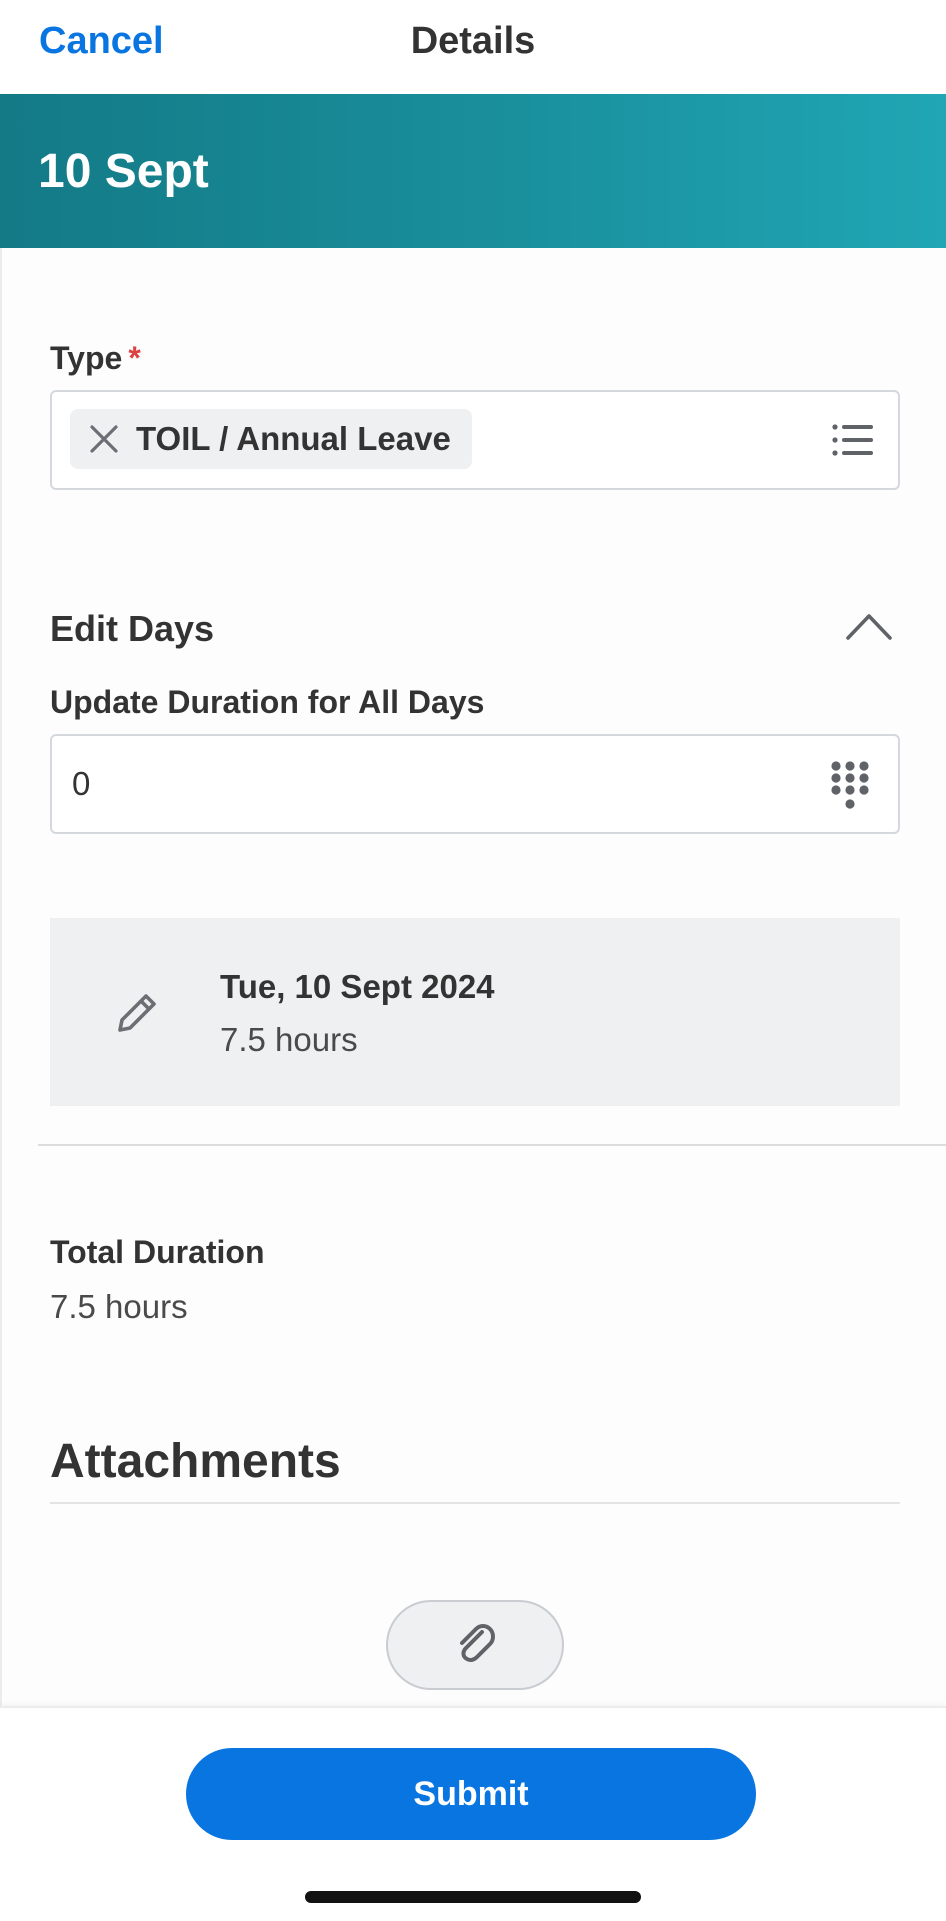 The width and height of the screenshot is (946, 1921). Describe the element at coordinates (195, 1461) in the screenshot. I see `attachments-heading: Attachments` at that location.